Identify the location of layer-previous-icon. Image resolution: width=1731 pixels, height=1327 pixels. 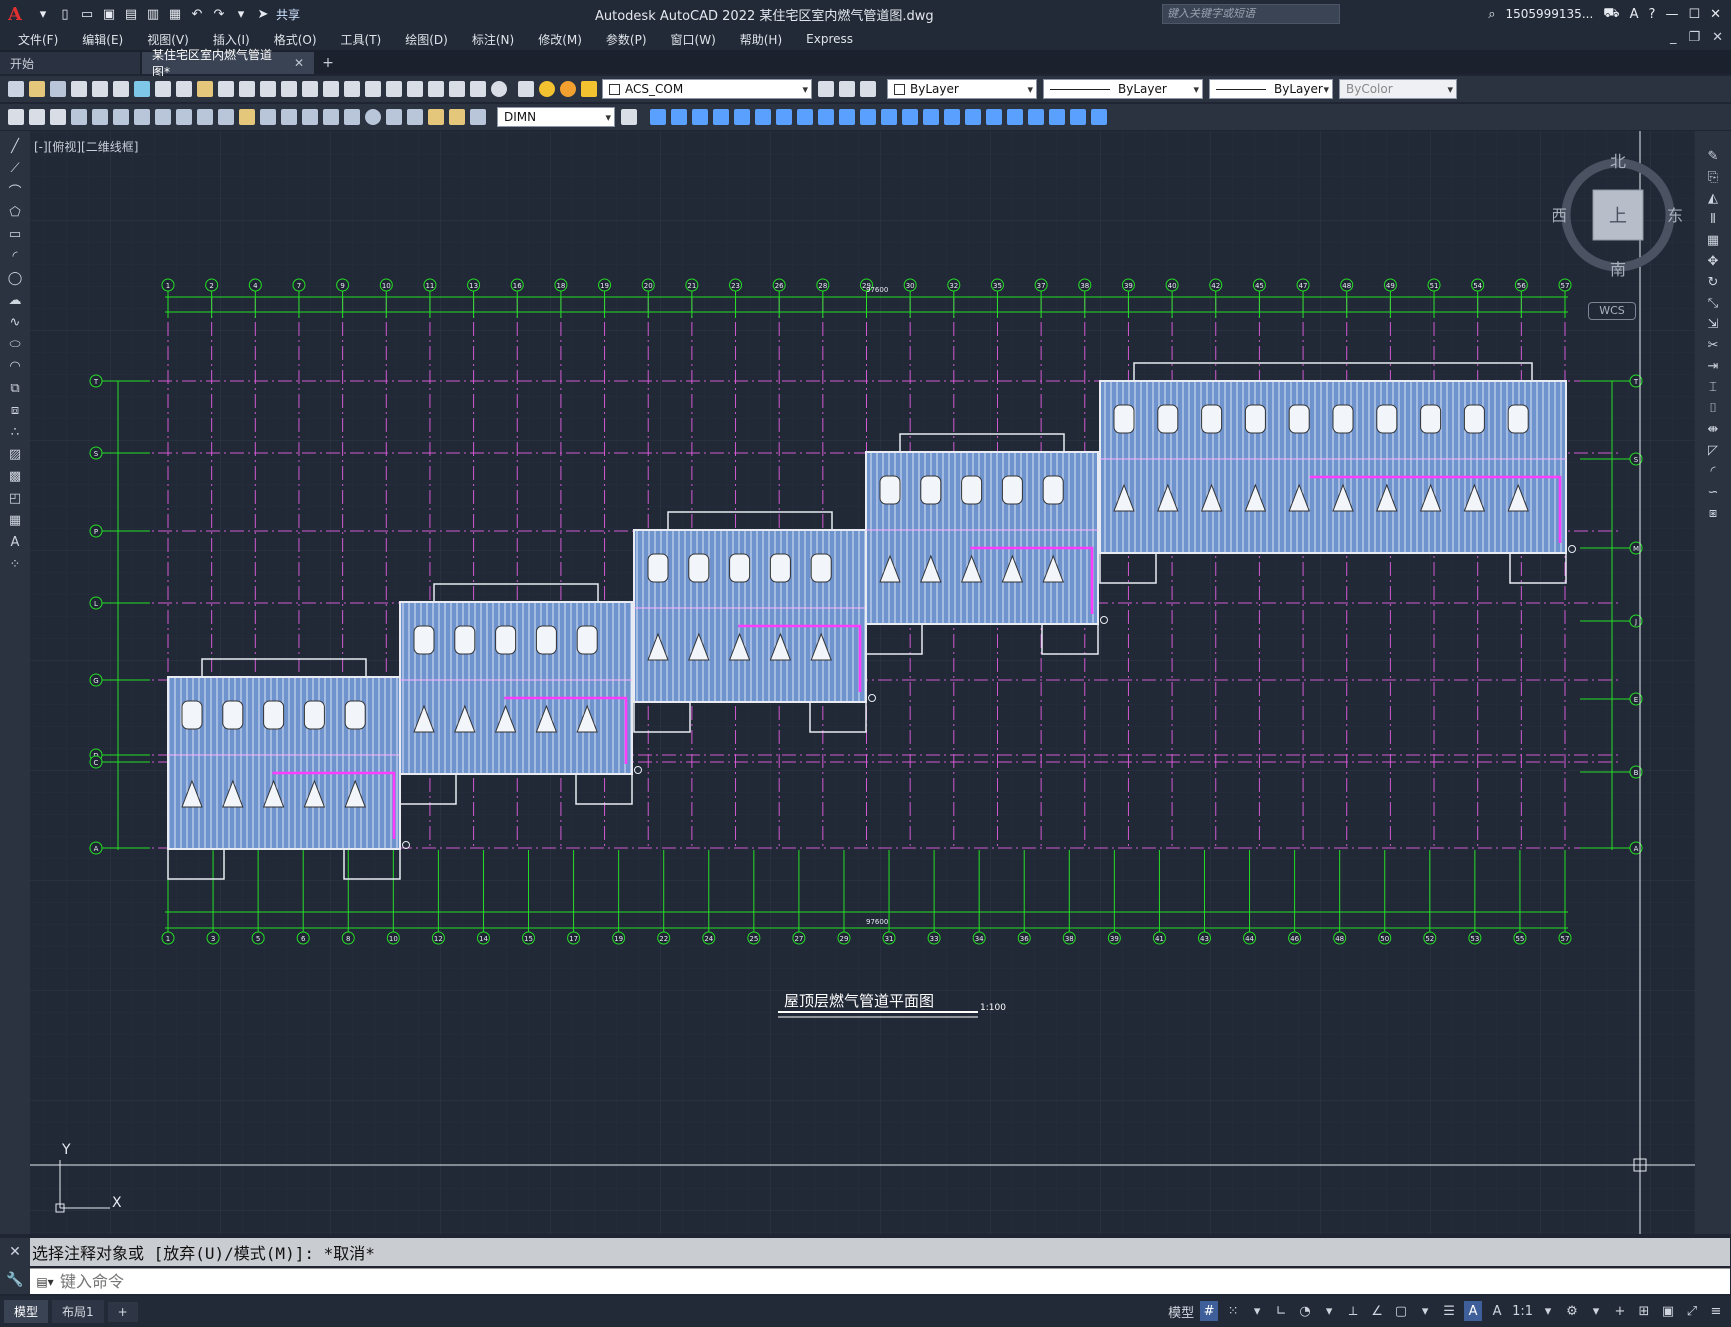
(847, 89).